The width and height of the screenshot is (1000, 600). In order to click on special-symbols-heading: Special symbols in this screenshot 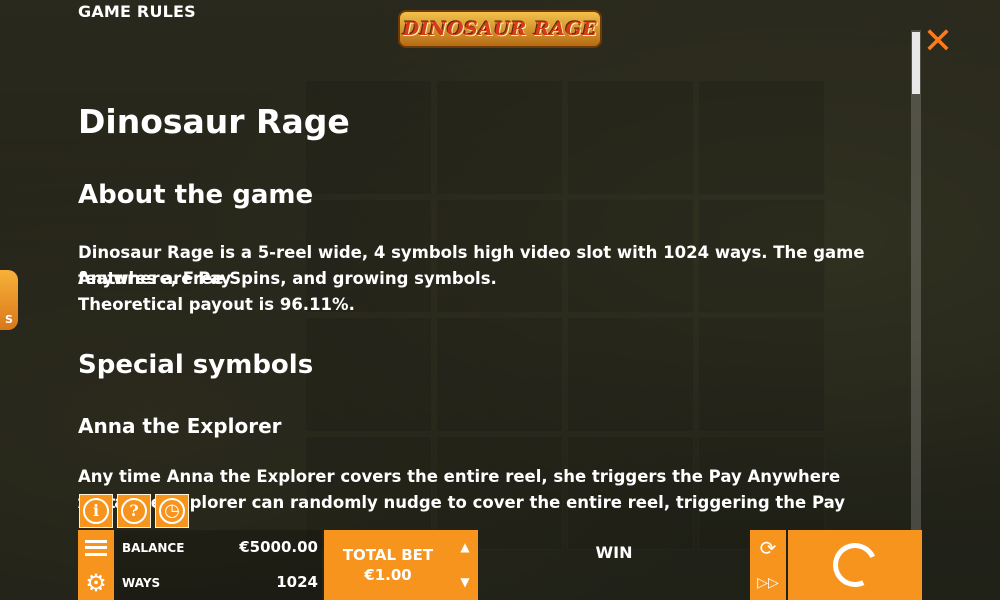, I will do `click(196, 365)`.